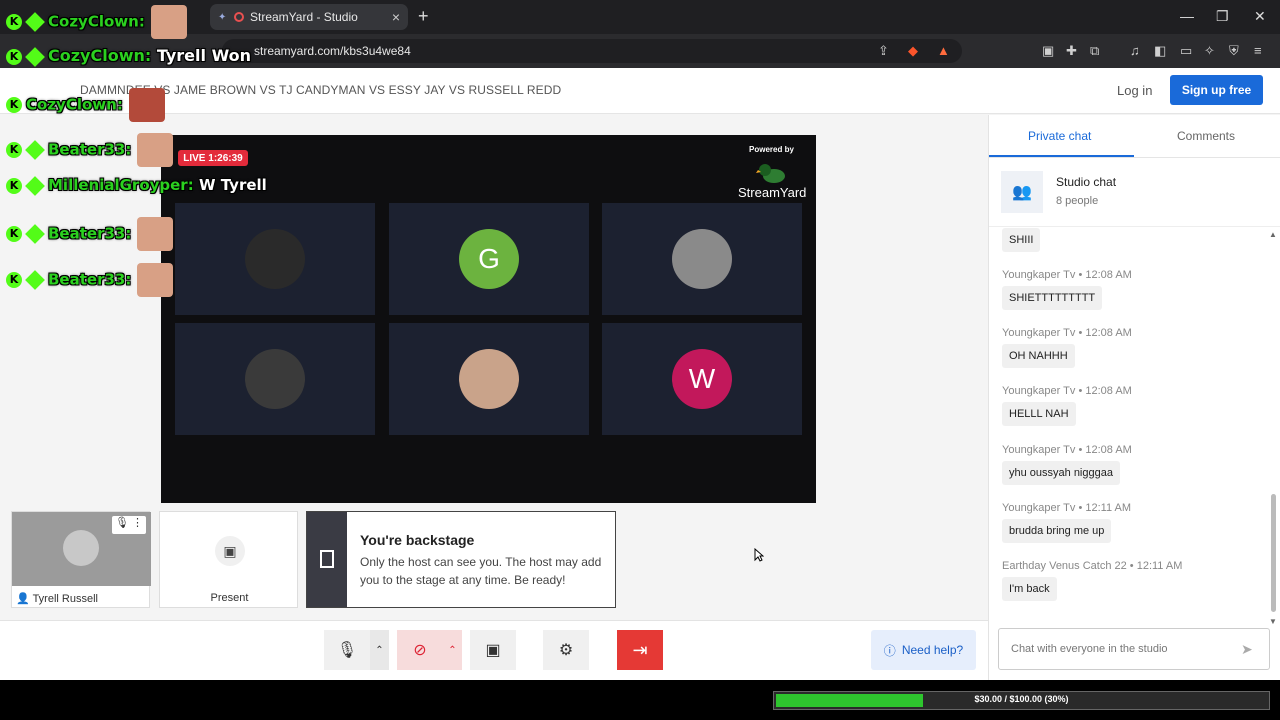  What do you see at coordinates (1022, 192) in the screenshot?
I see `people-icon: 👥` at bounding box center [1022, 192].